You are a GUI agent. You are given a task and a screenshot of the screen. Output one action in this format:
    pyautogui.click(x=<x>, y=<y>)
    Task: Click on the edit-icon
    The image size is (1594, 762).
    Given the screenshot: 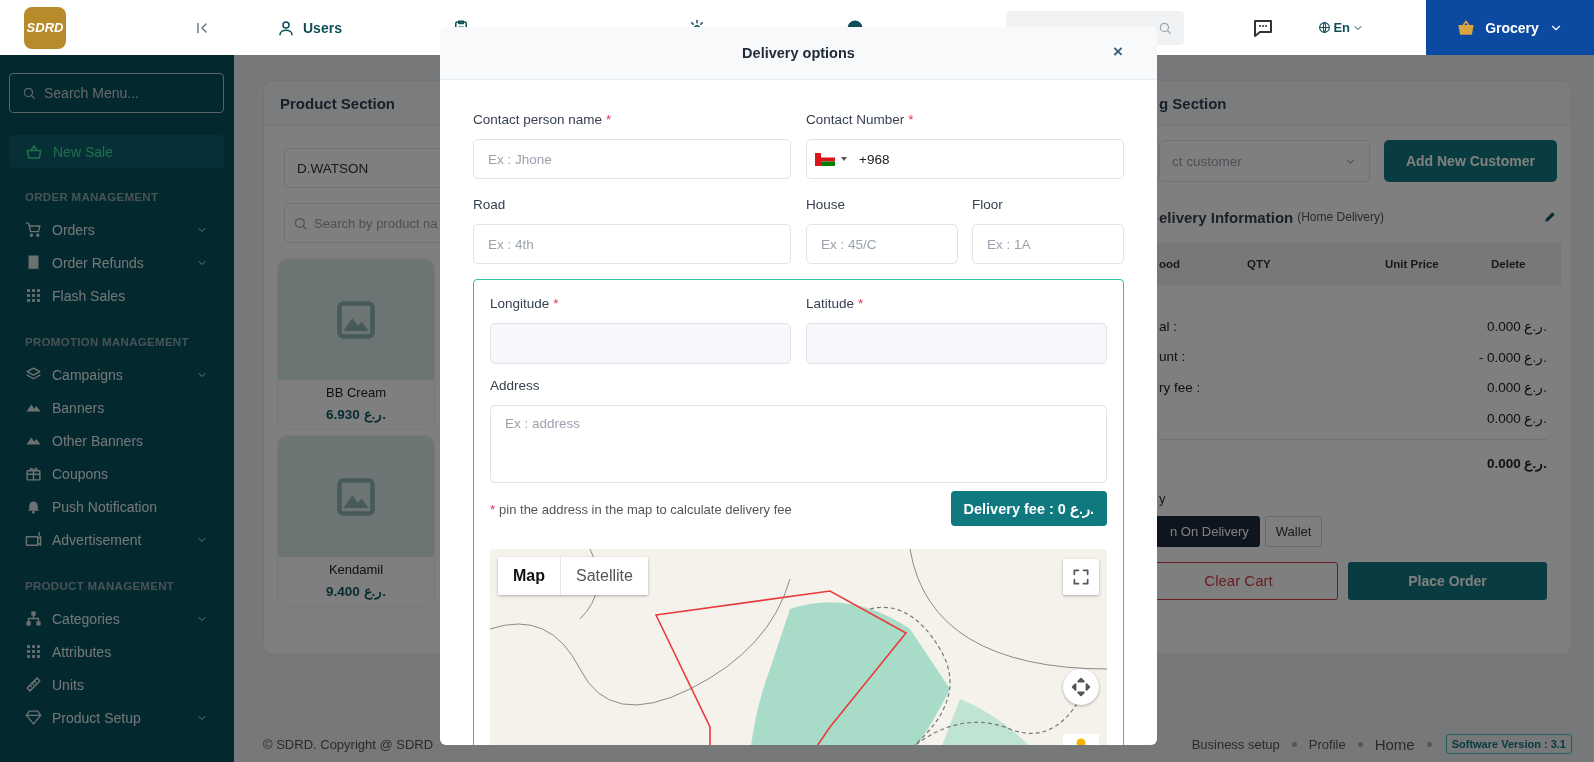 What is the action you would take?
    pyautogui.click(x=1550, y=217)
    